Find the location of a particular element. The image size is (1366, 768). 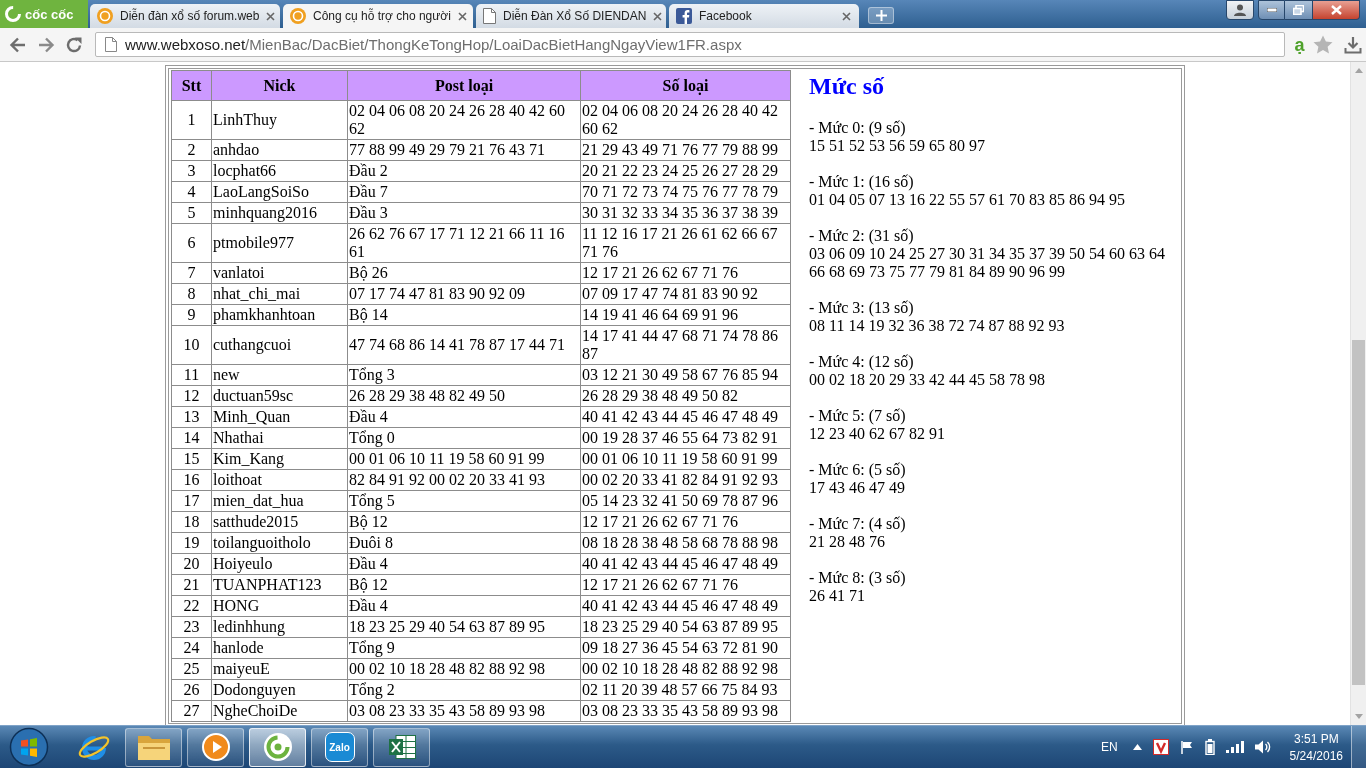

row-number: 1 is located at coordinates (191, 120).